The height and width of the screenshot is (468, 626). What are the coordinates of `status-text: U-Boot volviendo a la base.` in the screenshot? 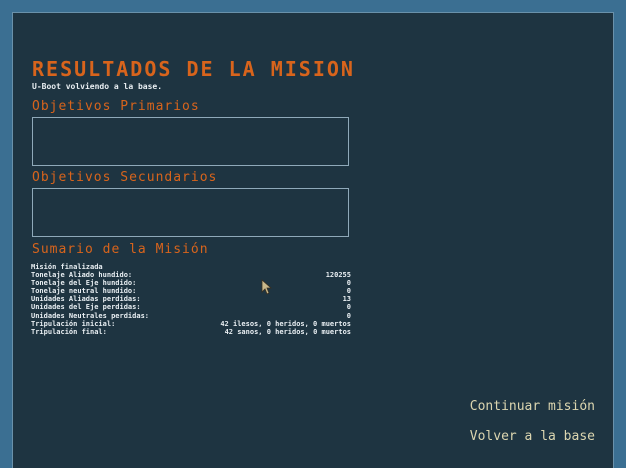 It's located at (97, 86).